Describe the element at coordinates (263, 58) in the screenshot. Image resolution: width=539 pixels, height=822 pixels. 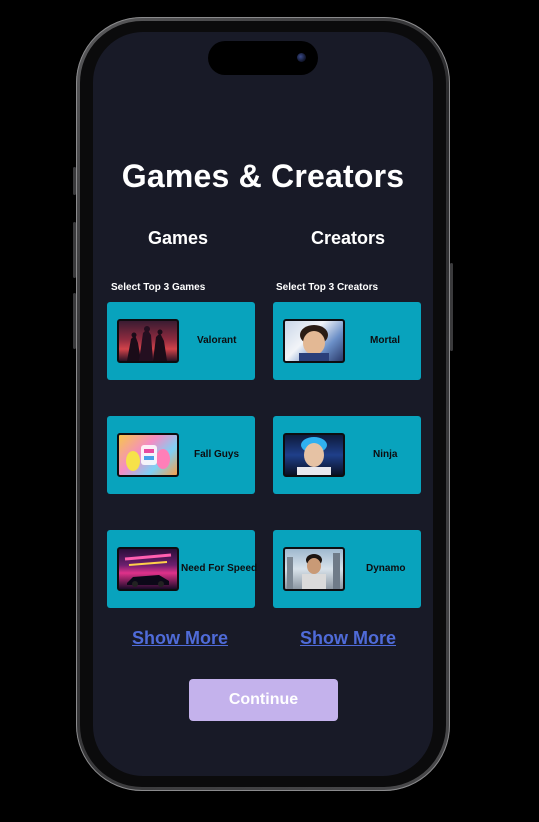
I see `dynamic-island` at that location.